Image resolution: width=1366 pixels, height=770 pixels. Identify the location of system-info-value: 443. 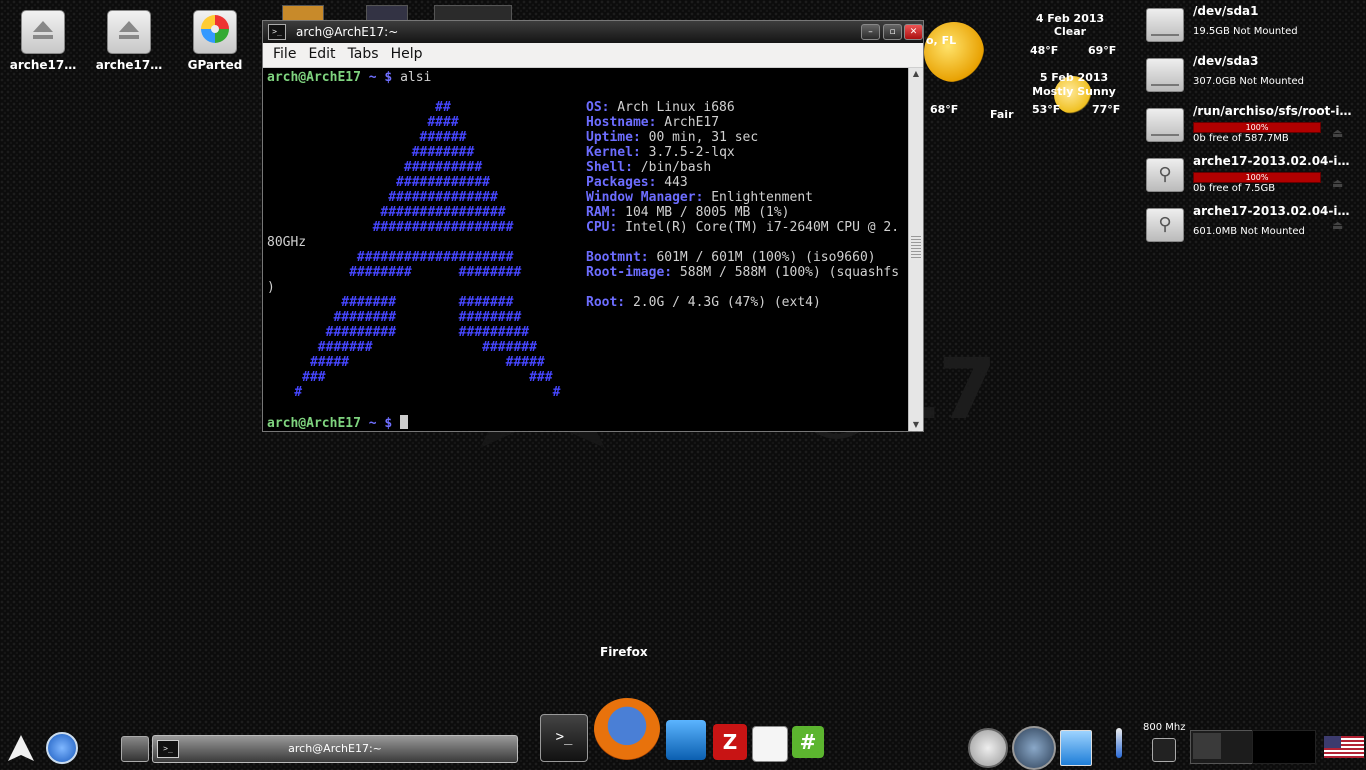
(672, 182).